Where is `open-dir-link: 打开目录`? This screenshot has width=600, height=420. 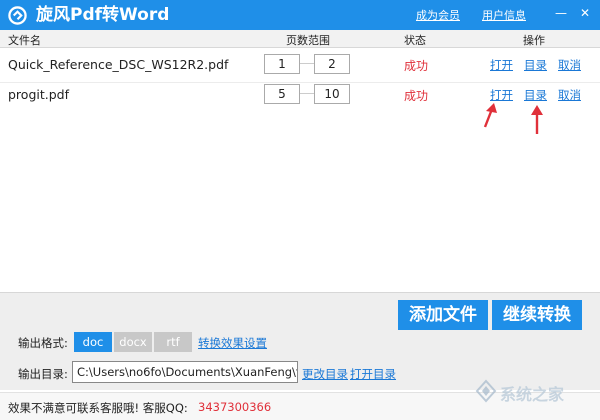
open-dir-link: 打开目录 is located at coordinates (373, 374).